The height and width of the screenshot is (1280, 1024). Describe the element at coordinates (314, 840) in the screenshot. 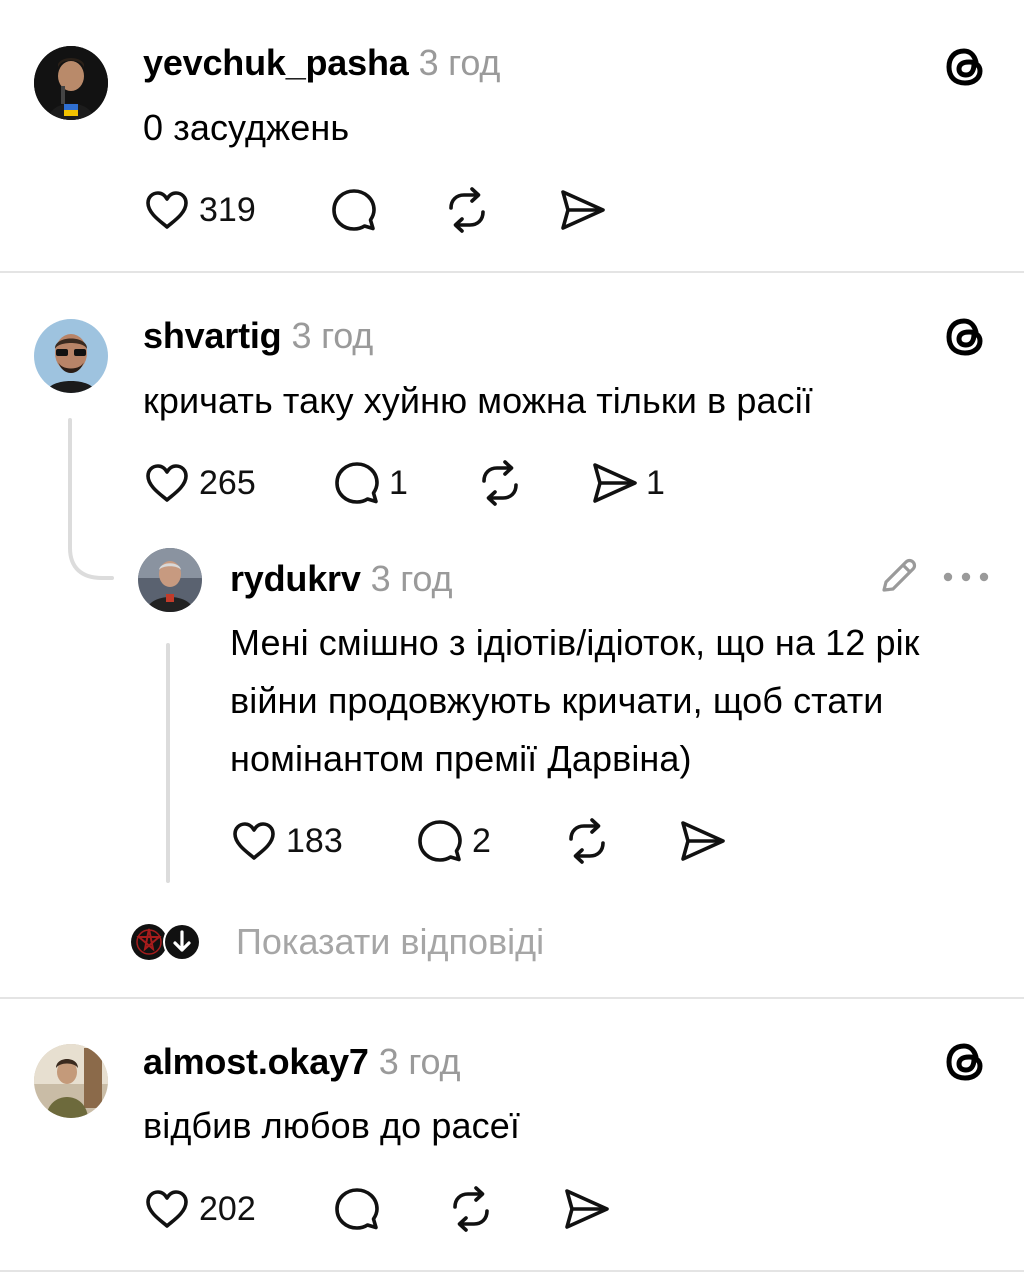

I see `like-count: 183` at that location.